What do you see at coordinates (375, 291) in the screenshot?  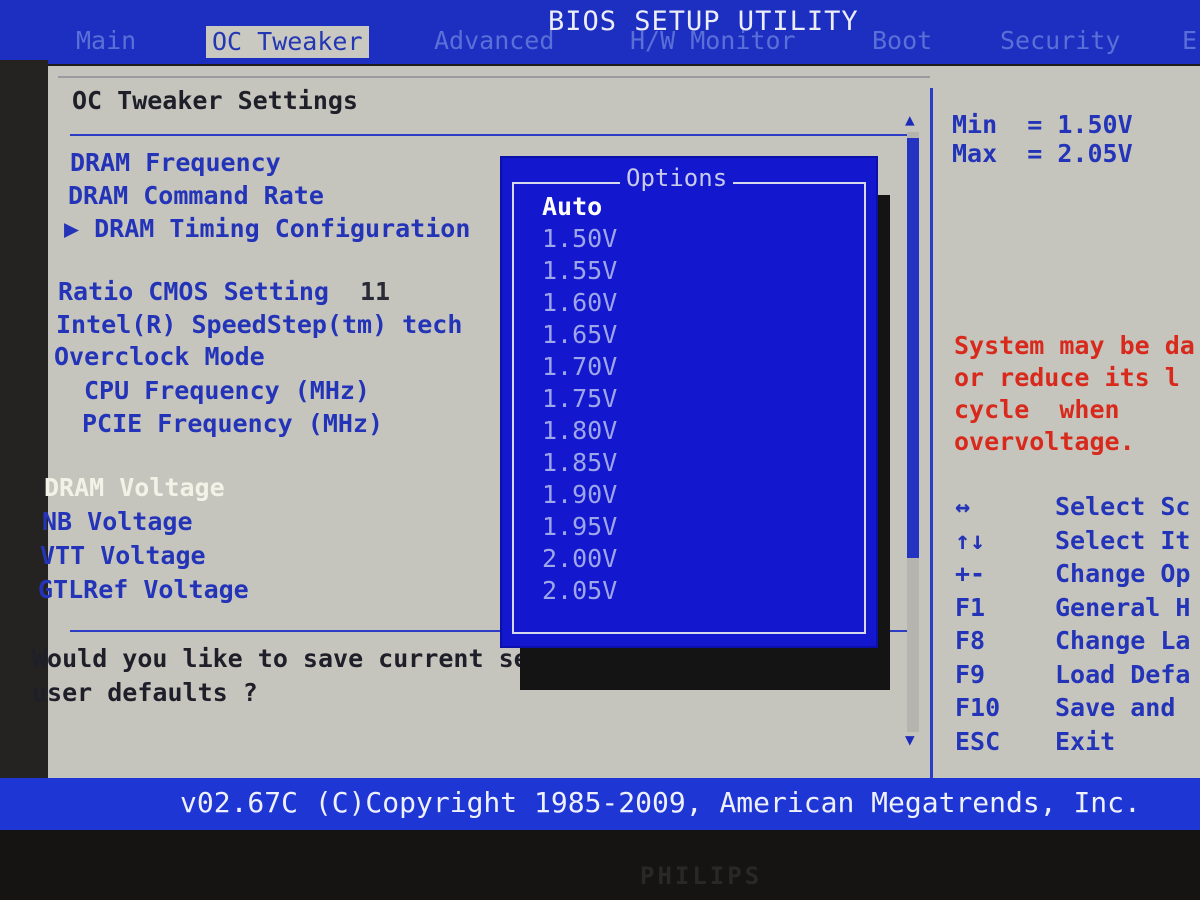 I see `setting-value: 11` at bounding box center [375, 291].